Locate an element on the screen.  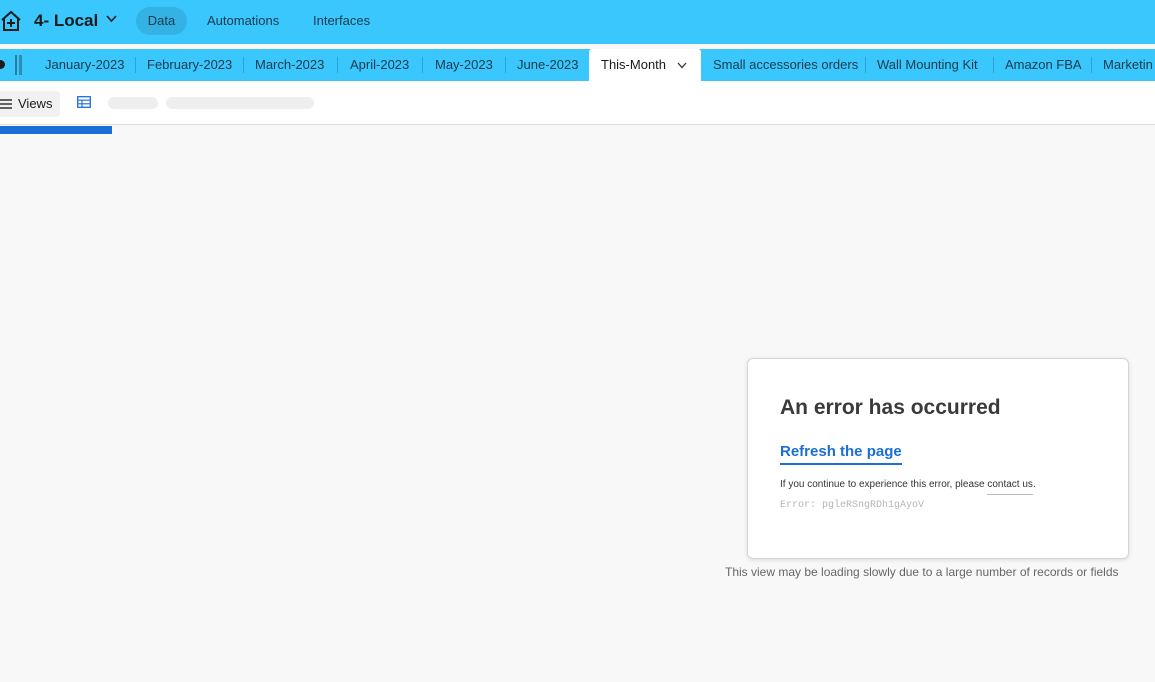
top-bar: 4- Local Data Automations Interfaces is located at coordinates (577, 22).